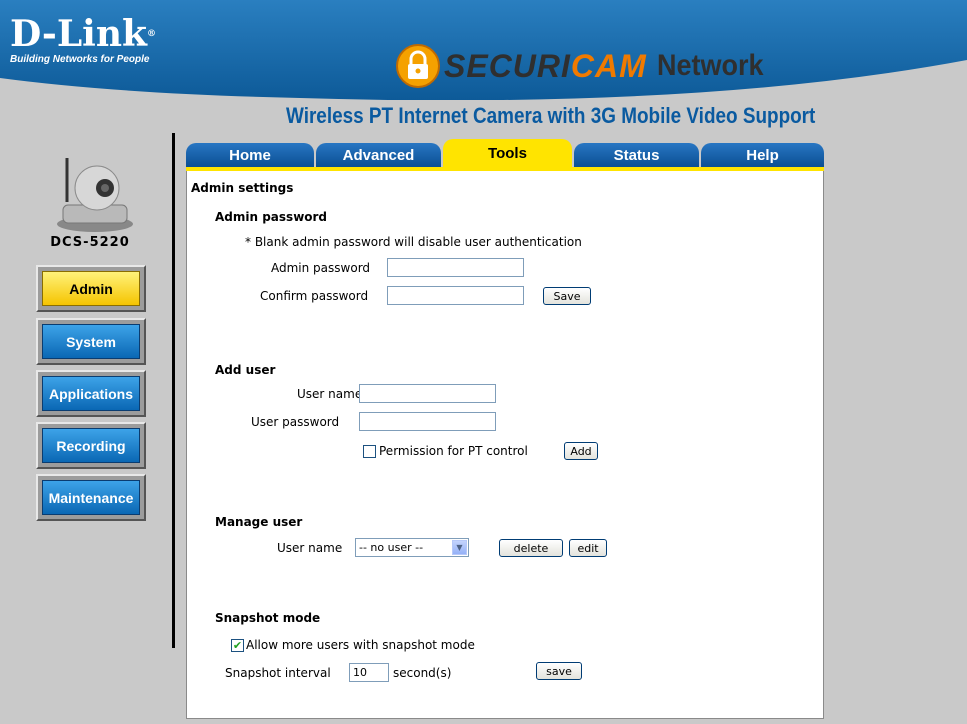 The height and width of the screenshot is (724, 967). What do you see at coordinates (321, 268) in the screenshot?
I see `admin-password-label: Admin password` at bounding box center [321, 268].